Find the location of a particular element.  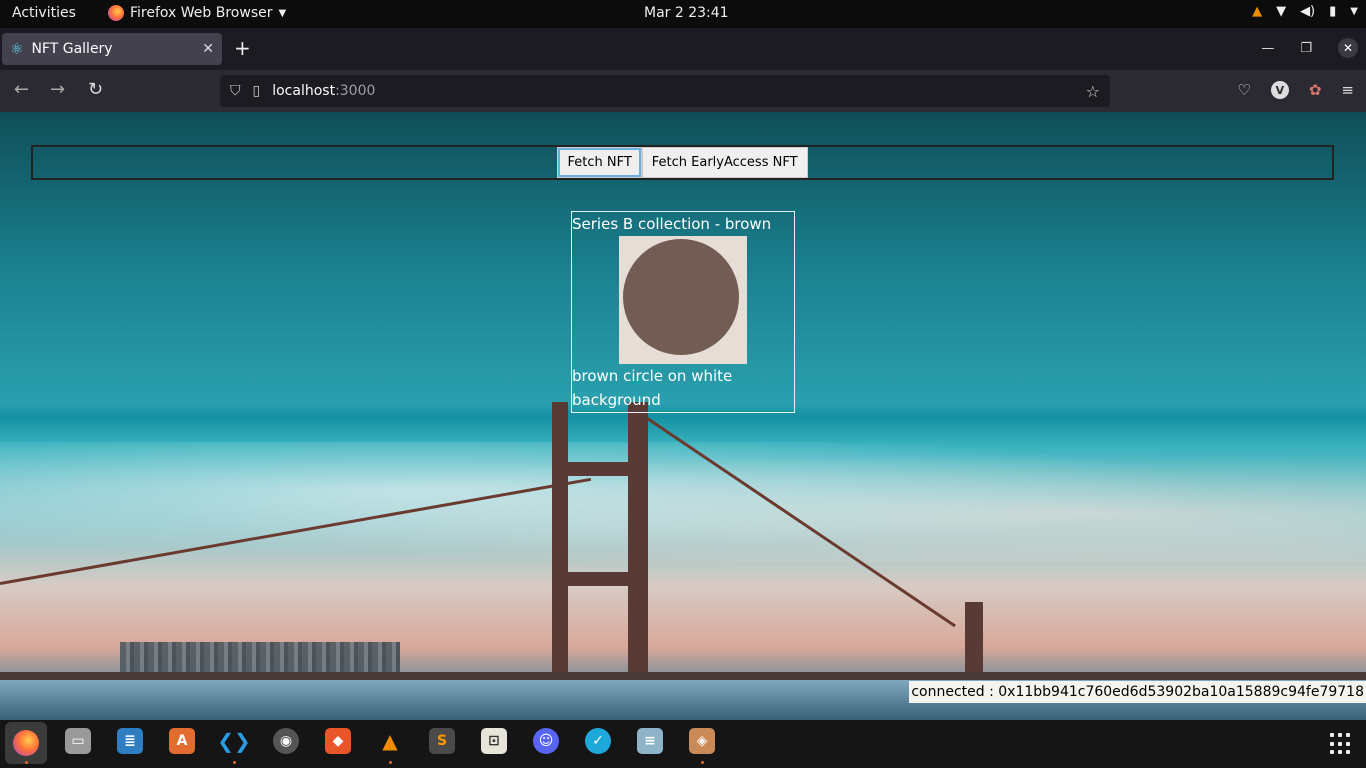

brave-lion-icon: ◆ is located at coordinates (338, 741).